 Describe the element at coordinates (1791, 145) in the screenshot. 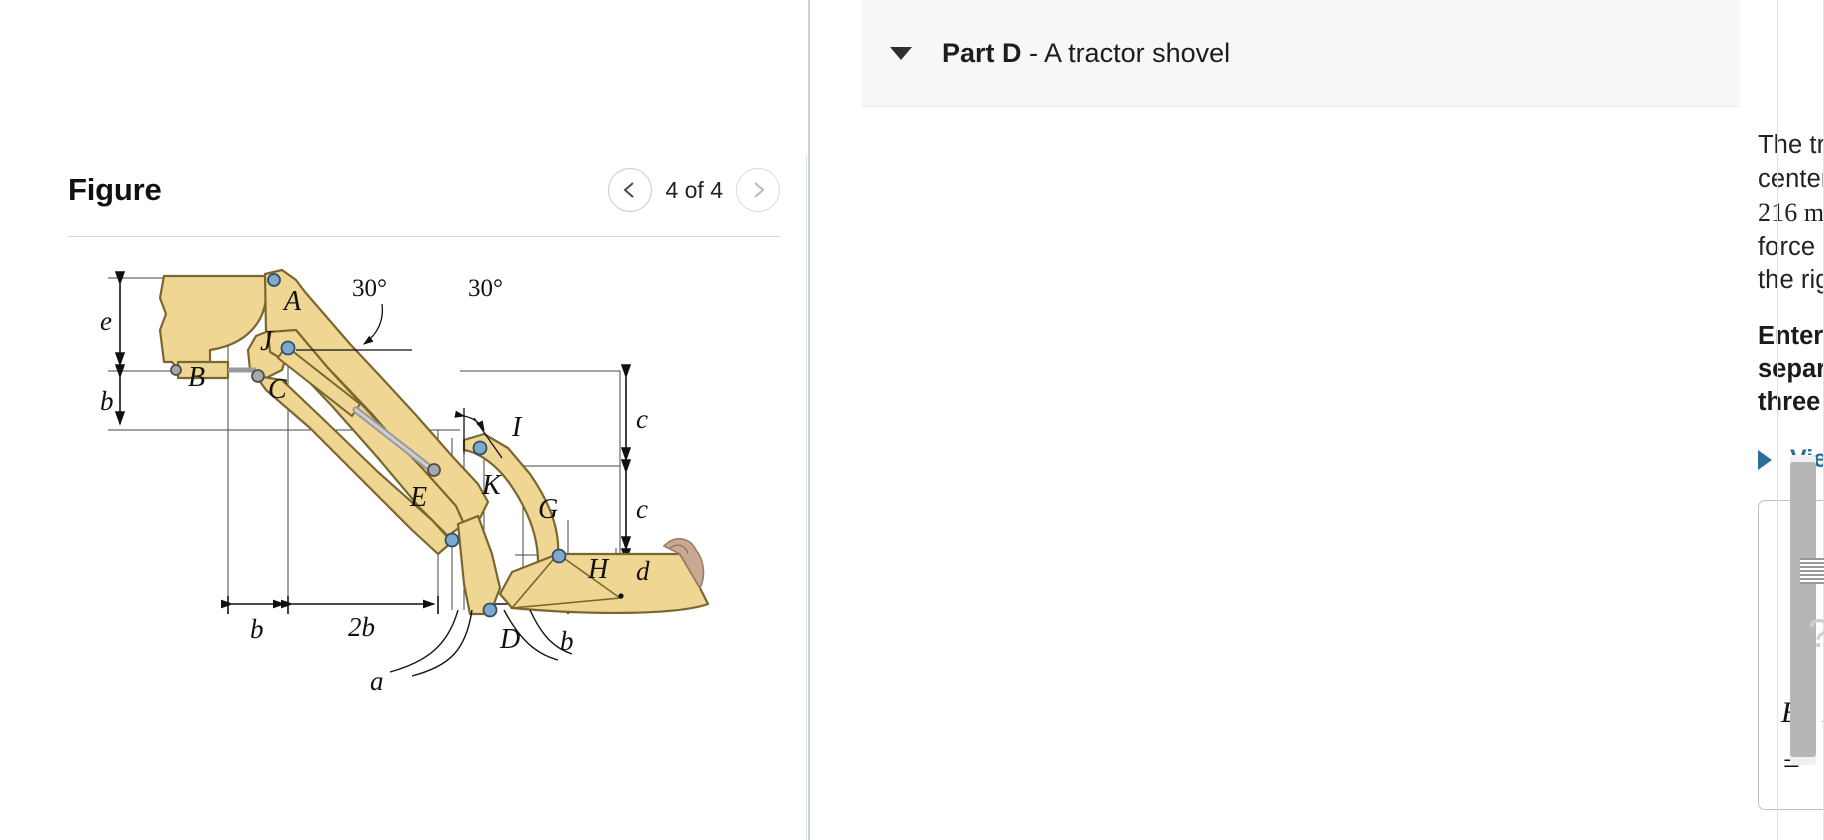

I see `statement-seg-1: The tractor shovel shown (` at that location.